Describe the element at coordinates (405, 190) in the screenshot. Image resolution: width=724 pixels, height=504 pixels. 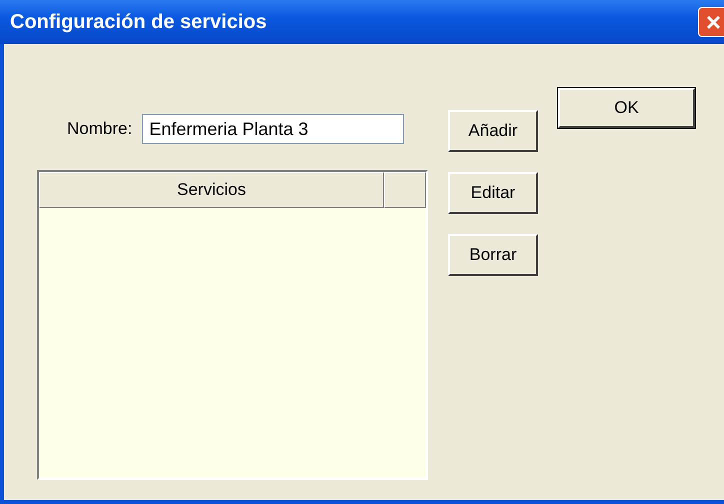
I see `column-header-filler` at that location.